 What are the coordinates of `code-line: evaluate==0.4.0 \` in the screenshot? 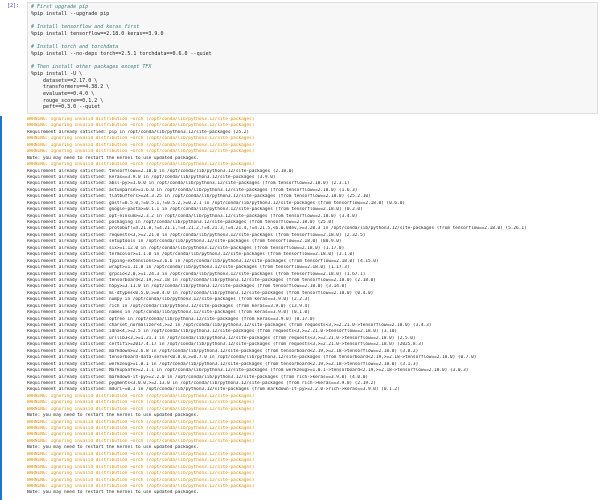 It's located at (63, 93).